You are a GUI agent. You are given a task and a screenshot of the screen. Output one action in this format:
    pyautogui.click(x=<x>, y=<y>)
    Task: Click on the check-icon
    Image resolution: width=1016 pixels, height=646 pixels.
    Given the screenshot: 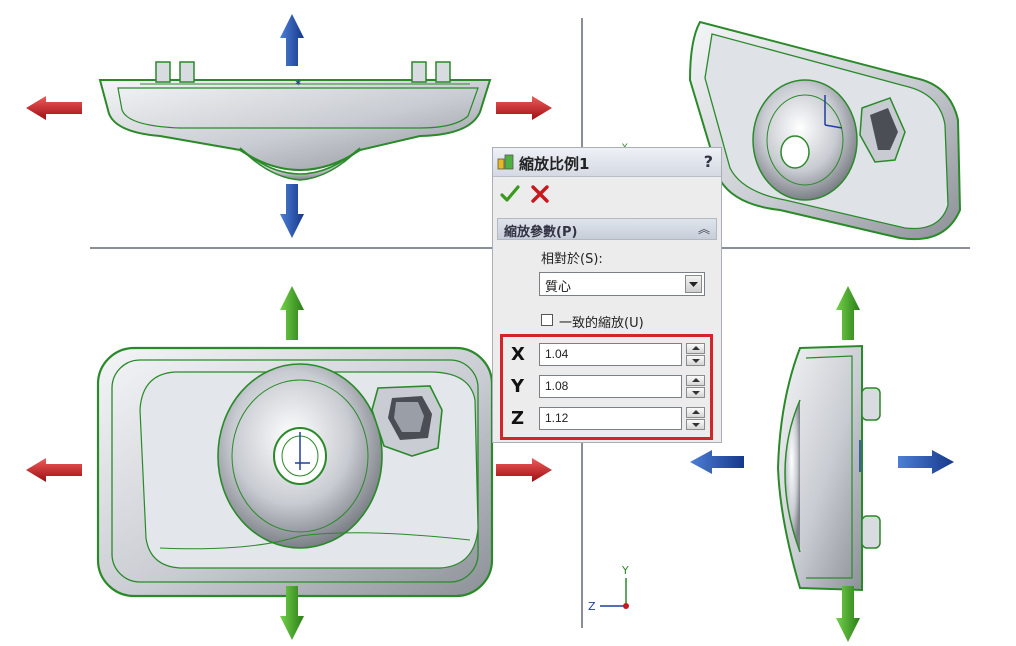 What is the action you would take?
    pyautogui.click(x=510, y=193)
    